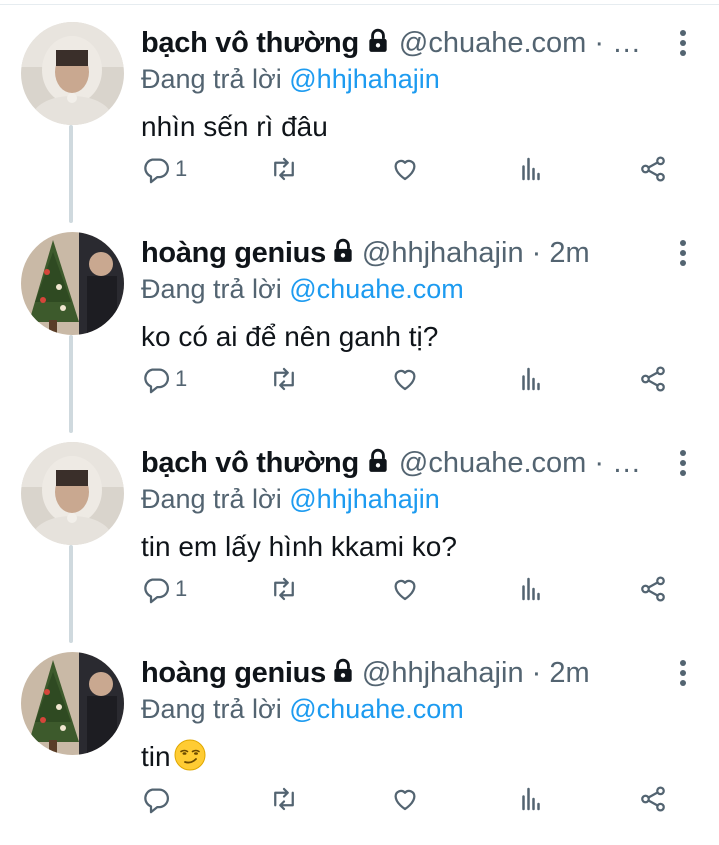 The image size is (719, 845). What do you see at coordinates (190, 755) in the screenshot?
I see `smirking-face-emoji` at bounding box center [190, 755].